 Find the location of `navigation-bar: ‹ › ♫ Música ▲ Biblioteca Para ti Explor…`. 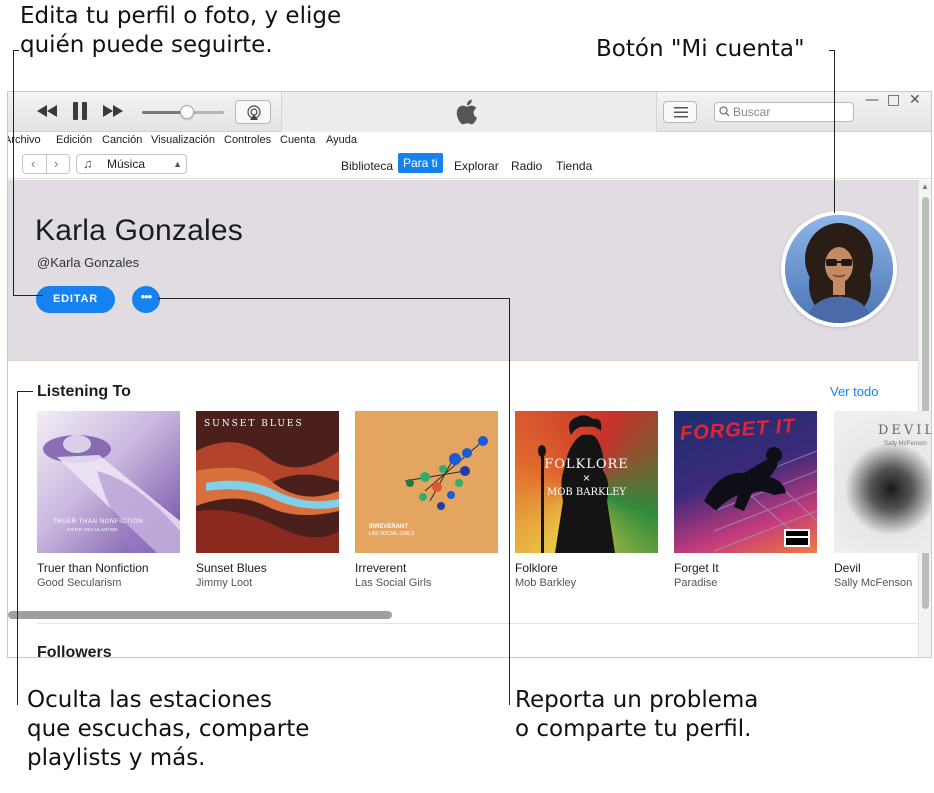

navigation-bar: ‹ › ♫ Música ▲ Biblioteca Para ti Explor… is located at coordinates (469, 164).